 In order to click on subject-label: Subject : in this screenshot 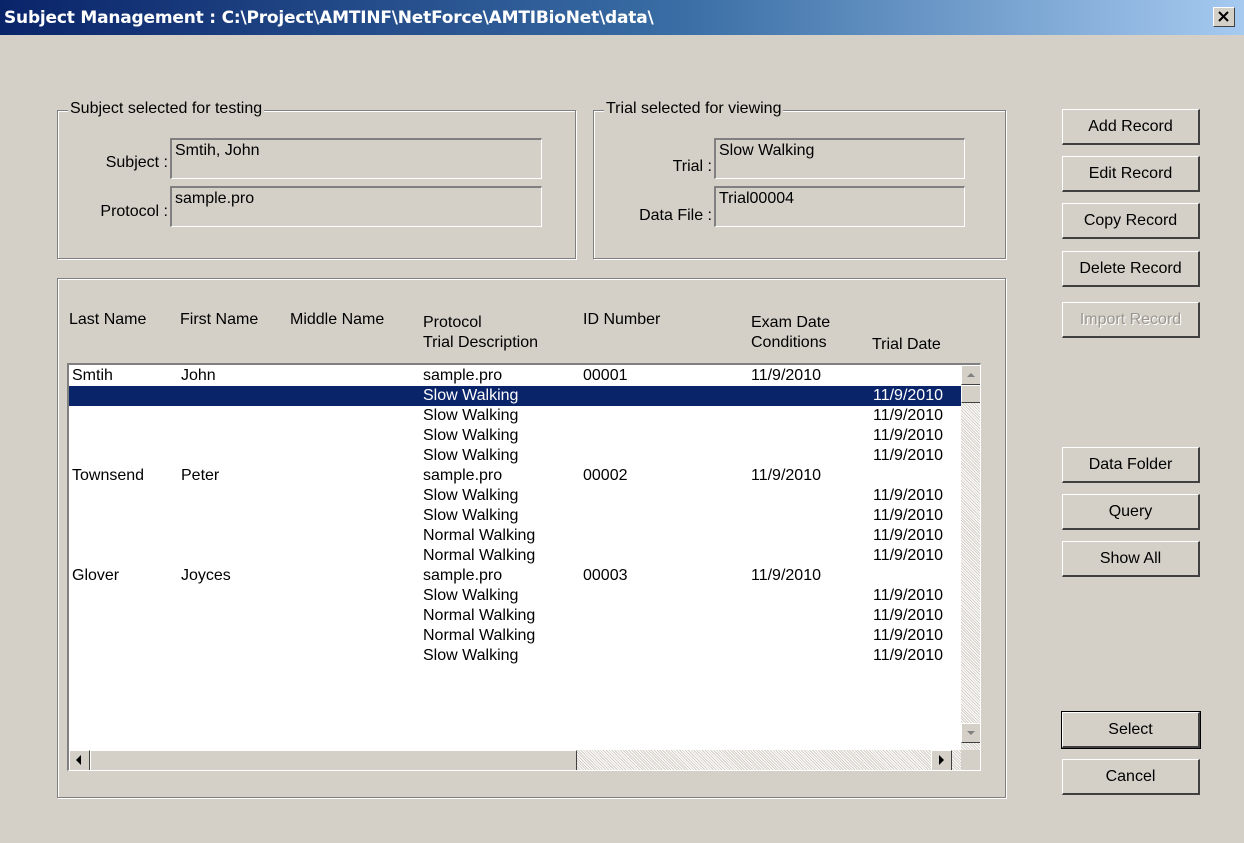, I will do `click(136, 162)`.